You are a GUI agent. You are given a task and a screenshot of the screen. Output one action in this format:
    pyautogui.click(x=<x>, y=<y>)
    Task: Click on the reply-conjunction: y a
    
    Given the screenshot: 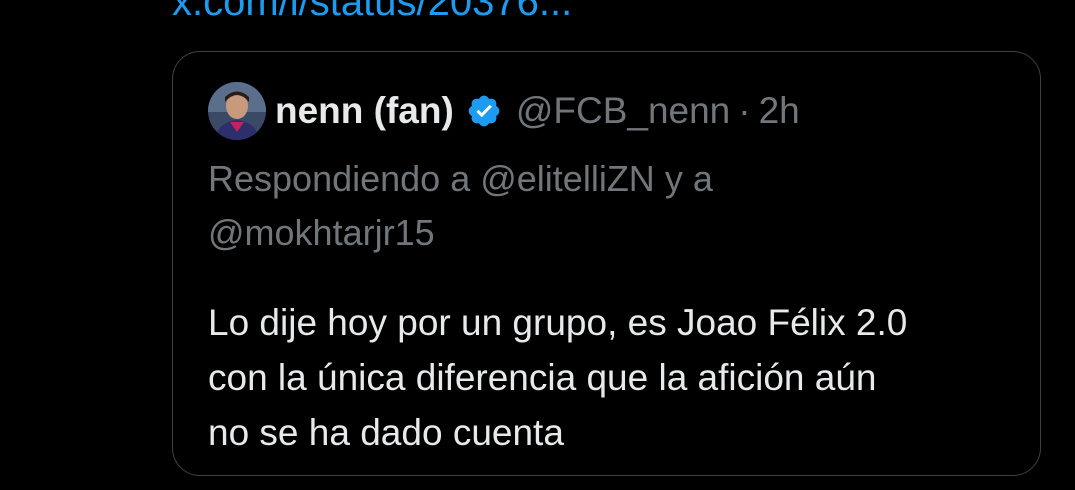 What is the action you would take?
    pyautogui.click(x=688, y=178)
    